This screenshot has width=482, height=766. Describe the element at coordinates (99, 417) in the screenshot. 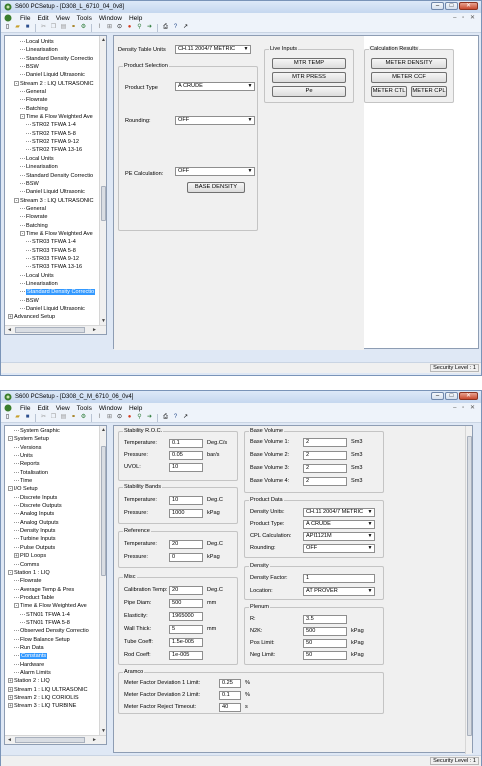

I see `signal-icon: ⌇` at that location.